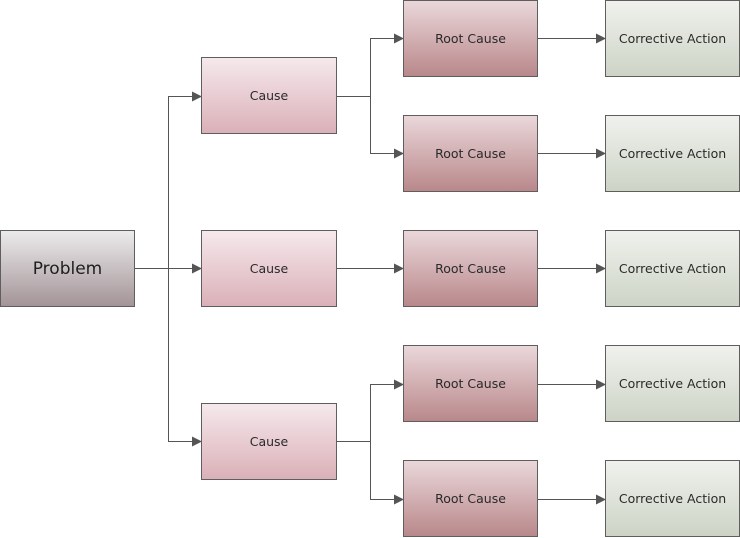 Image resolution: width=740 pixels, height=538 pixels. What do you see at coordinates (370, 410) in the screenshot?
I see `connector-cause-3-root-a` at bounding box center [370, 410].